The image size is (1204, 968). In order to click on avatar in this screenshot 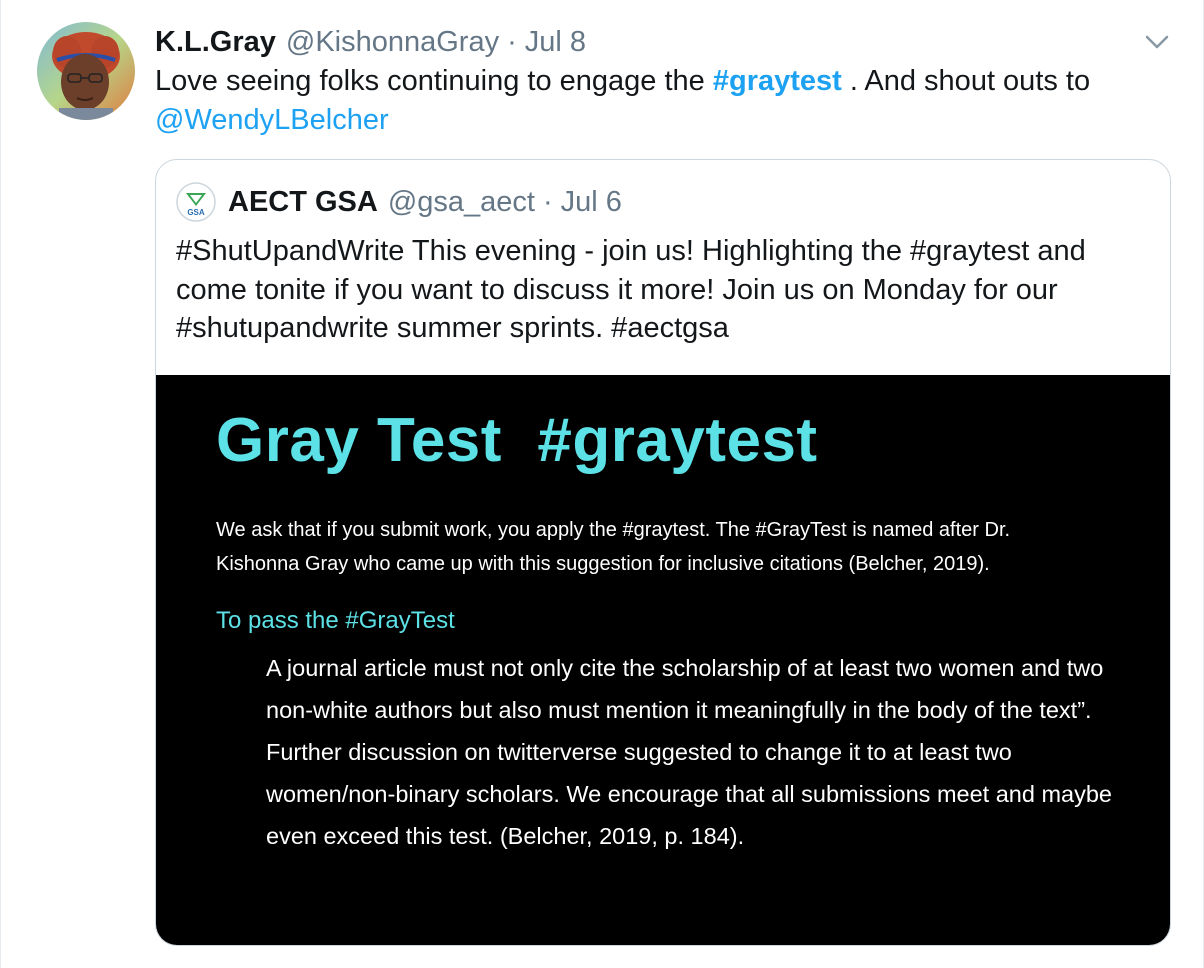, I will do `click(86, 71)`.